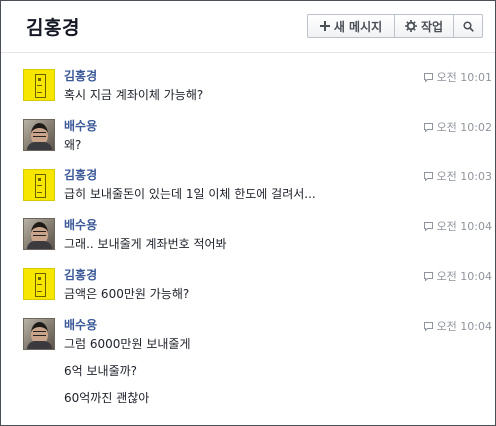 Image resolution: width=496 pixels, height=426 pixels. What do you see at coordinates (107, 398) in the screenshot?
I see `message-text: 60억까진 괜찮아` at bounding box center [107, 398].